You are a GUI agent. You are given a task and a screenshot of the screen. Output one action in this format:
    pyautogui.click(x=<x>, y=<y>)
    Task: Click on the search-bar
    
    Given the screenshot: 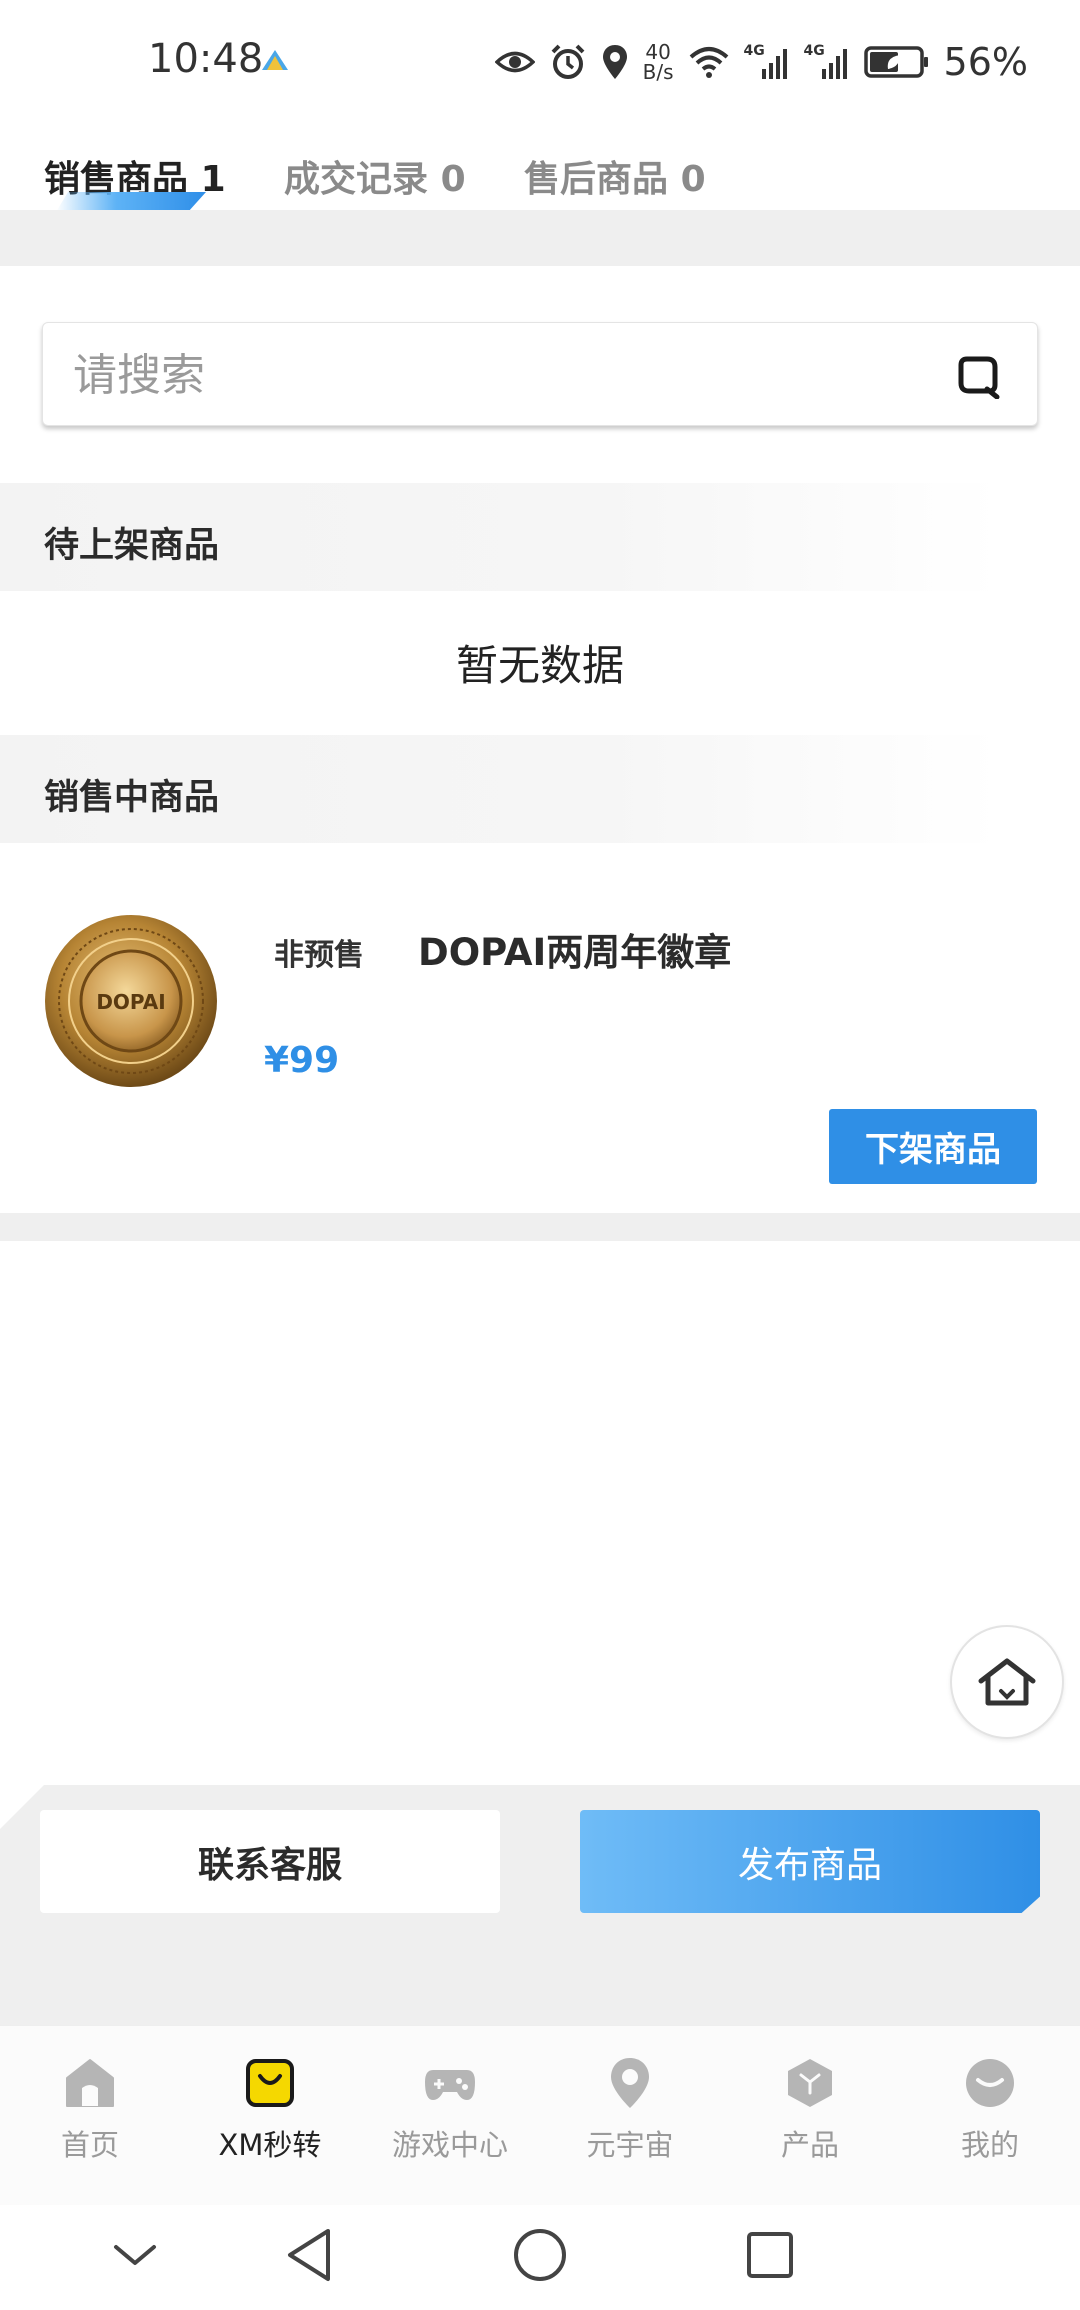 What is the action you would take?
    pyautogui.click(x=540, y=374)
    